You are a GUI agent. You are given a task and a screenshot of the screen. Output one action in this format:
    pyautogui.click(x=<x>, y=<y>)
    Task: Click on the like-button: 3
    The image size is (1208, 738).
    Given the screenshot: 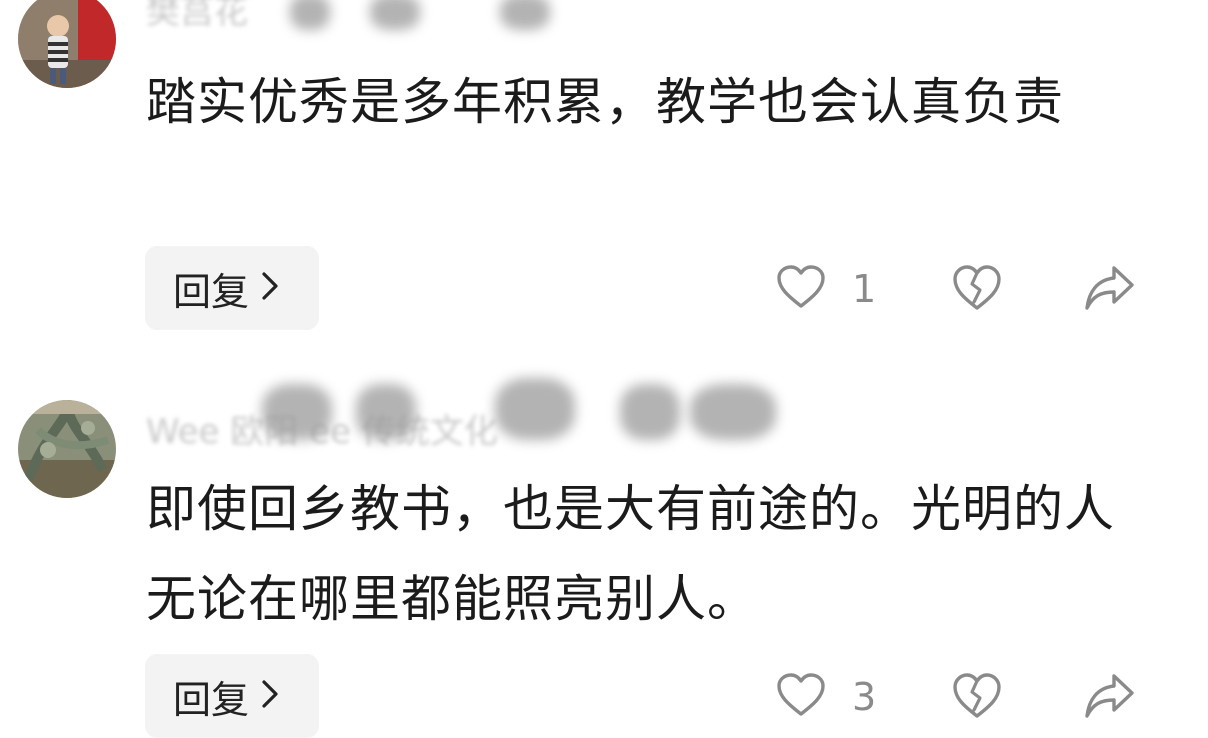 What is the action you would take?
    pyautogui.click(x=826, y=696)
    